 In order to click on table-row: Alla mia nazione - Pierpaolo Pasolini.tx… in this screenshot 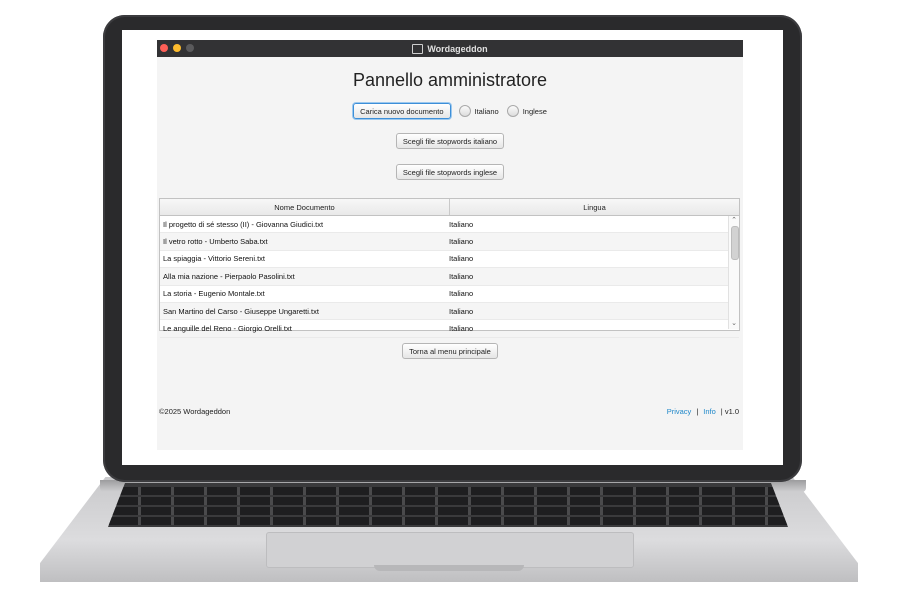, I will do `click(449, 277)`.